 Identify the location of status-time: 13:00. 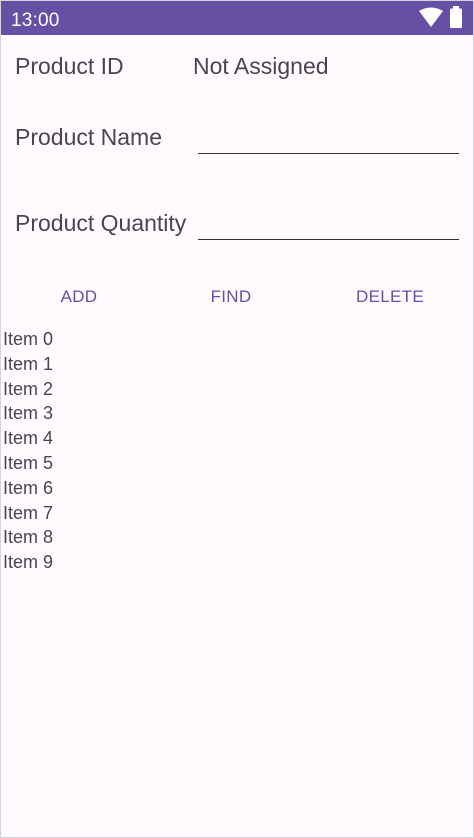
(35, 20).